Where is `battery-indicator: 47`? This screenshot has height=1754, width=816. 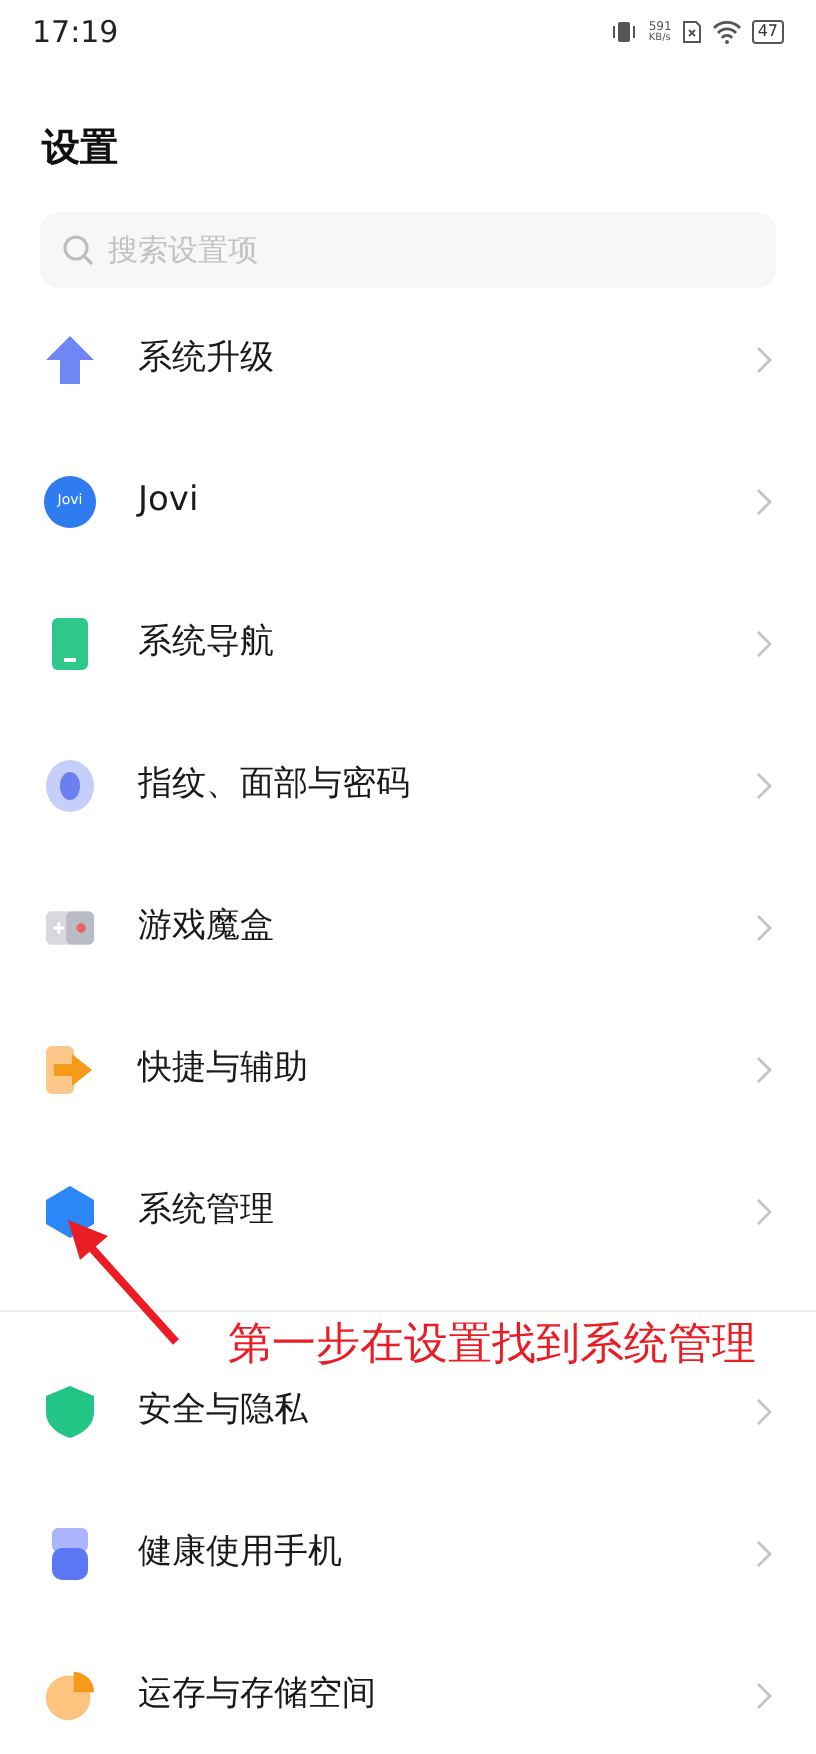
battery-indicator: 47 is located at coordinates (767, 32).